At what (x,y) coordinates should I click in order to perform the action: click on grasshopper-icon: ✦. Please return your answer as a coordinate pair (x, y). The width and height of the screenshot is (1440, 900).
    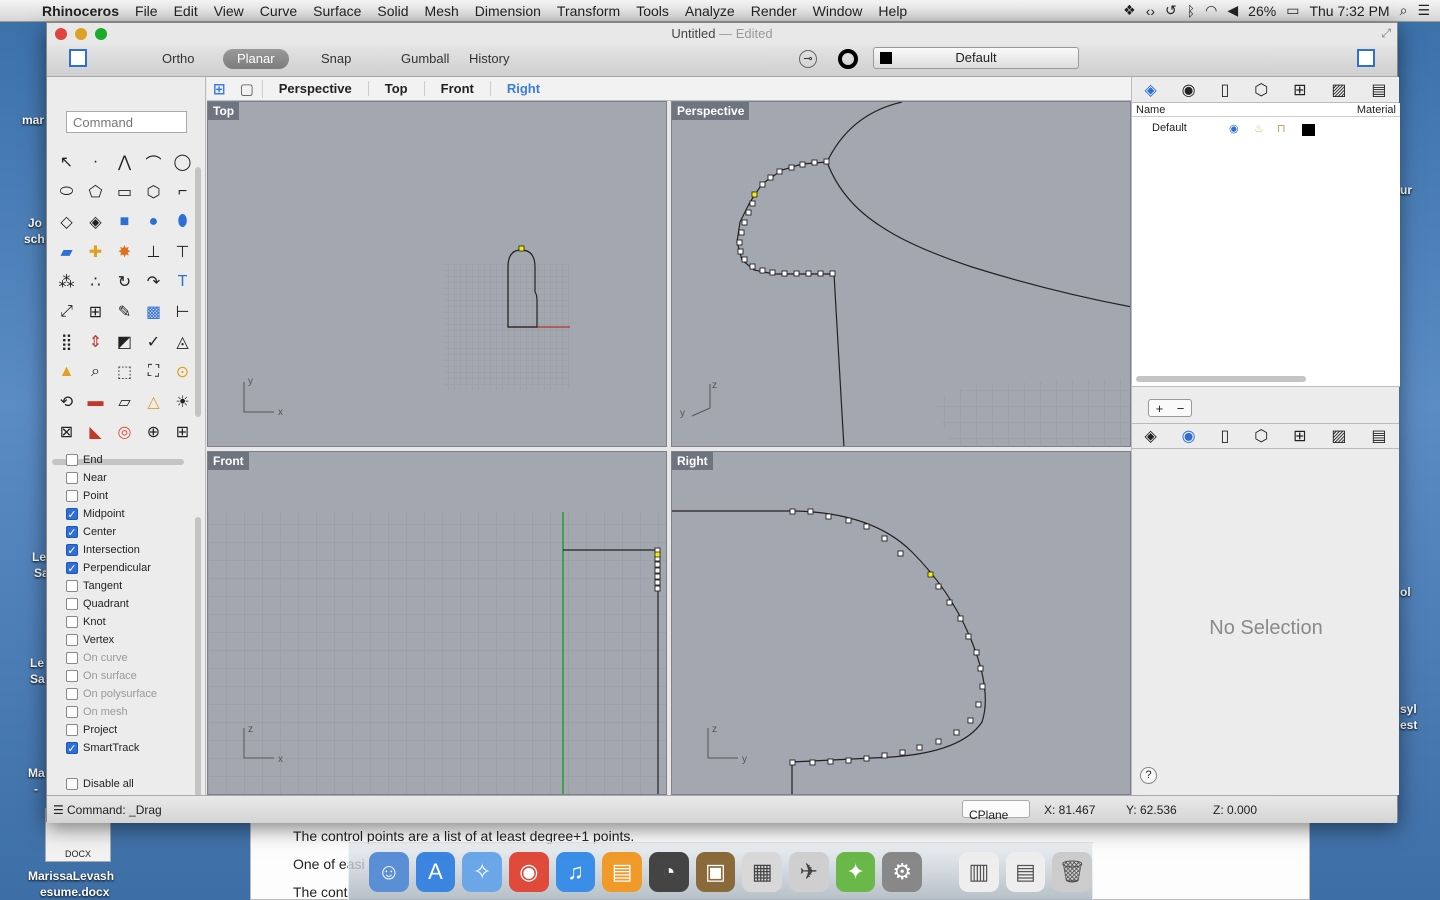
    Looking at the image, I should click on (855, 871).